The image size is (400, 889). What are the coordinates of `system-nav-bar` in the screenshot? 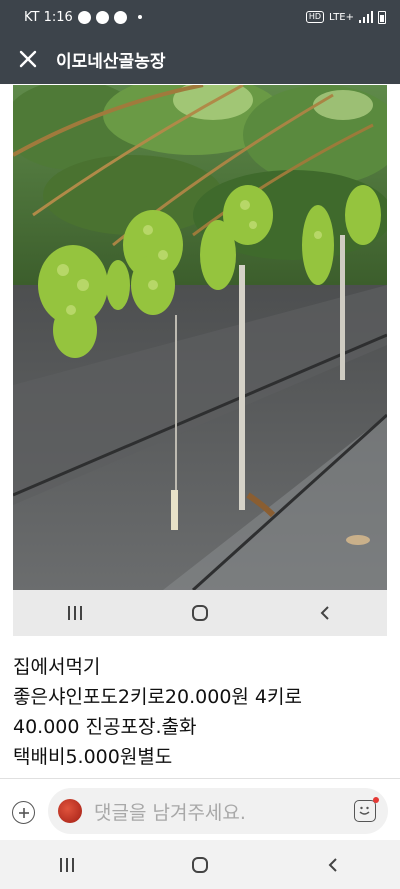 It's located at (200, 864).